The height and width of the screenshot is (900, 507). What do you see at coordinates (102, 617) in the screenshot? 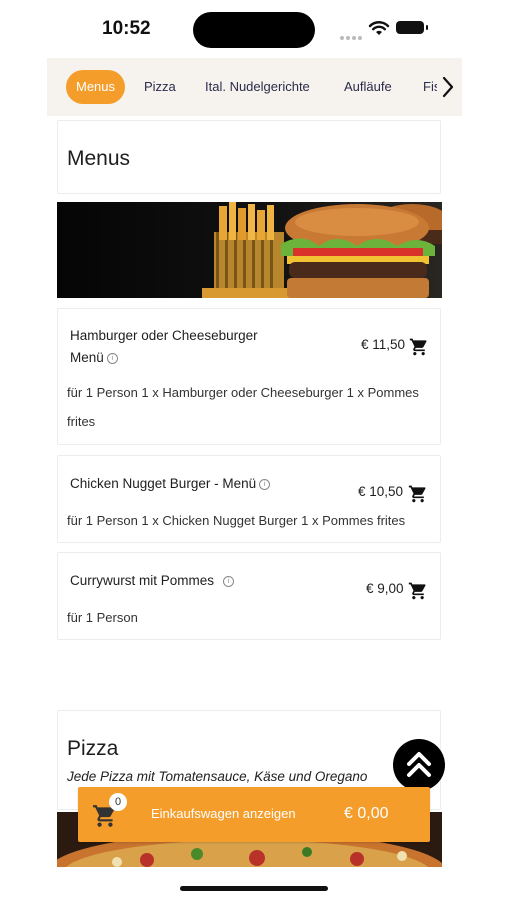
I see `item-desc-currywurst: für 1 Person` at bounding box center [102, 617].